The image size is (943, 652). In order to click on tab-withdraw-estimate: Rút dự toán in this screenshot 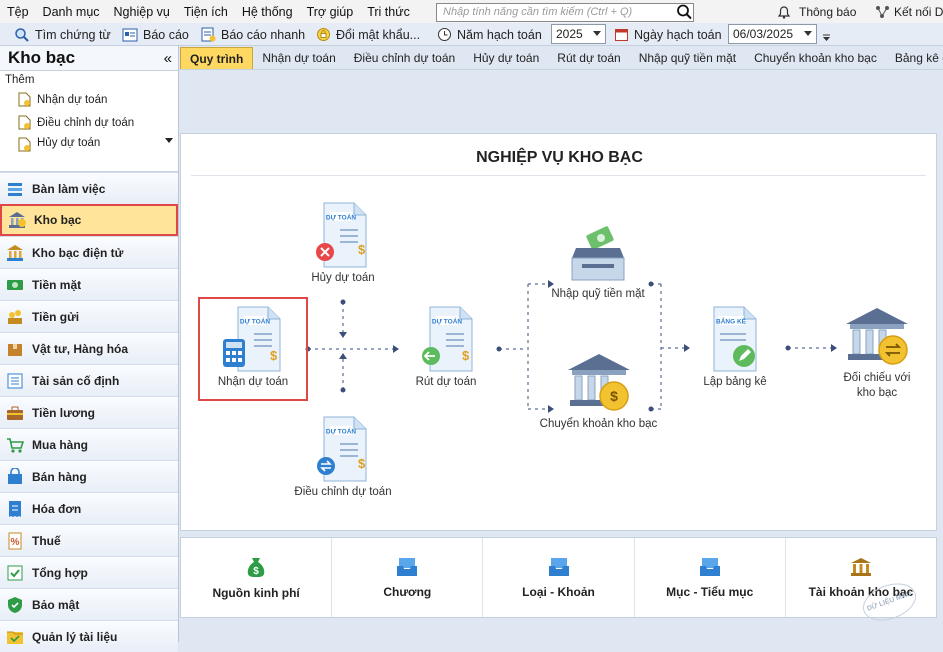, I will do `click(588, 58)`.